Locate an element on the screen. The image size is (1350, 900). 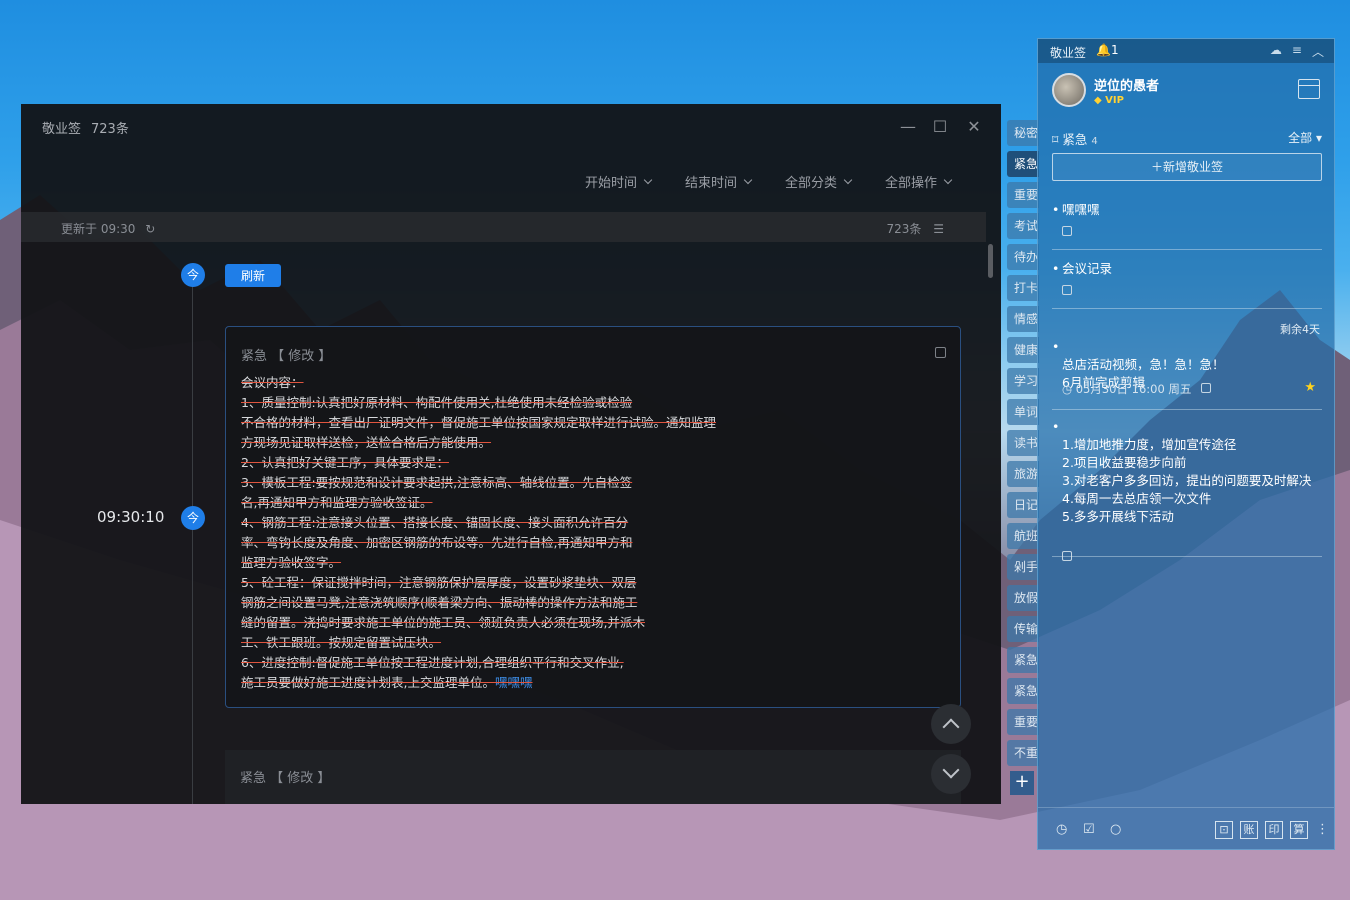
update-bar: 更新于 09:30 ↻ 723条 ☰ is located at coordinates (503, 227).